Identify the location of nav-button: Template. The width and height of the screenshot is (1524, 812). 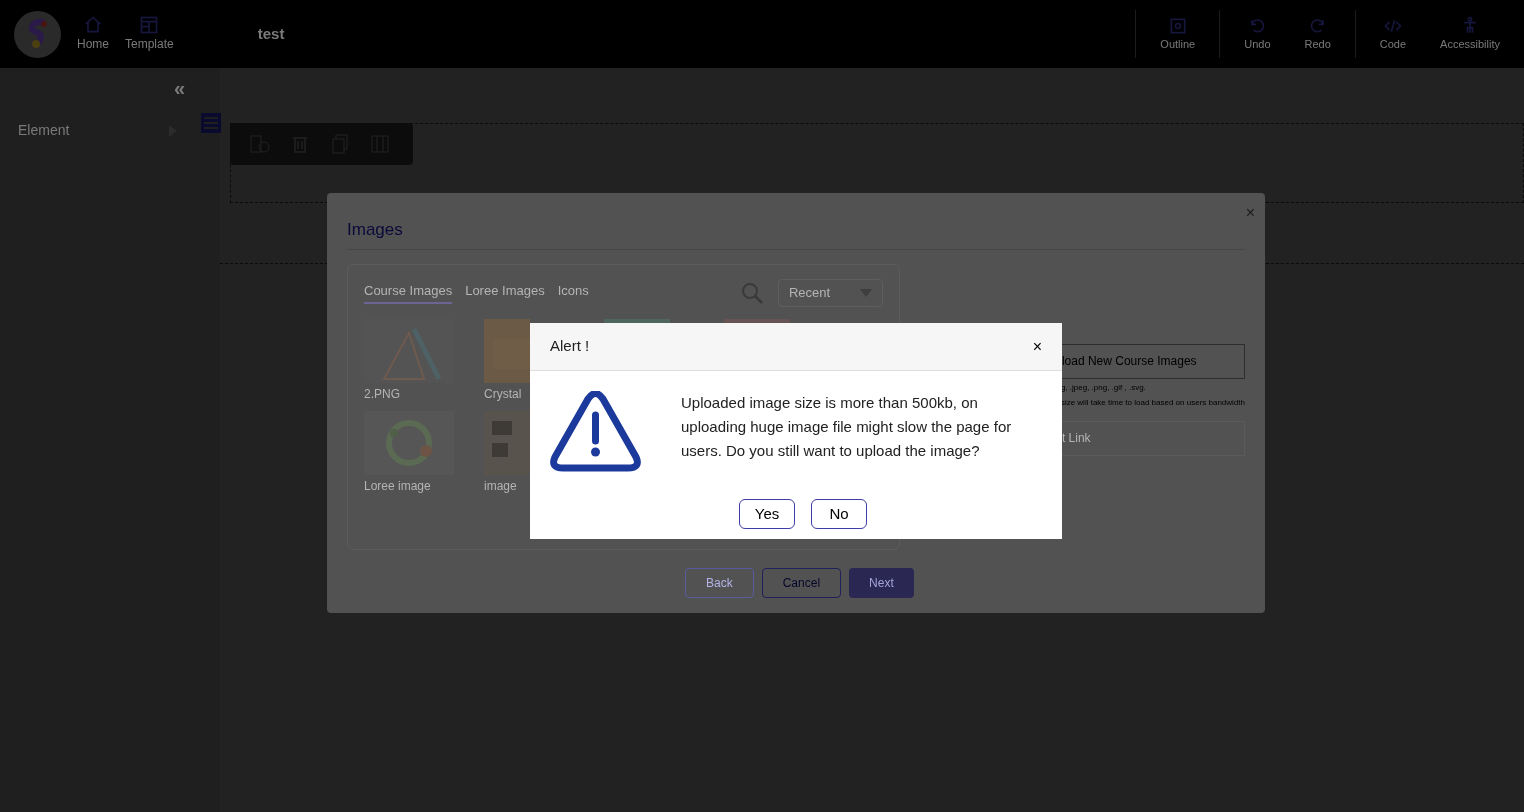
(149, 34).